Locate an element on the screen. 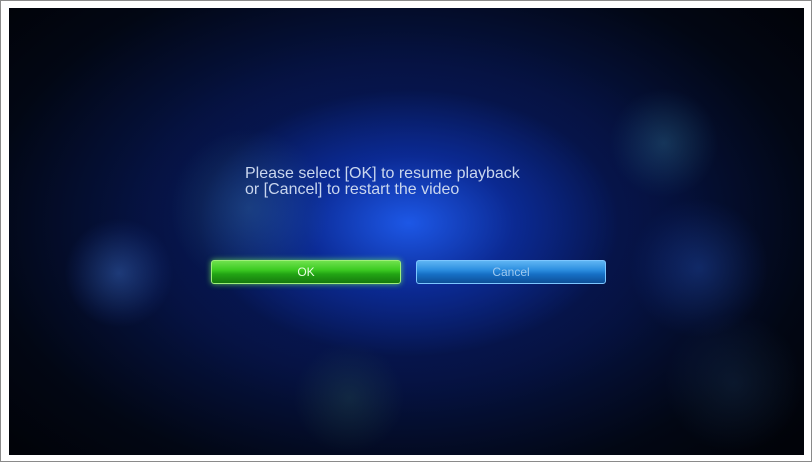 This screenshot has height=462, width=812. ok-button: OK is located at coordinates (306, 272).